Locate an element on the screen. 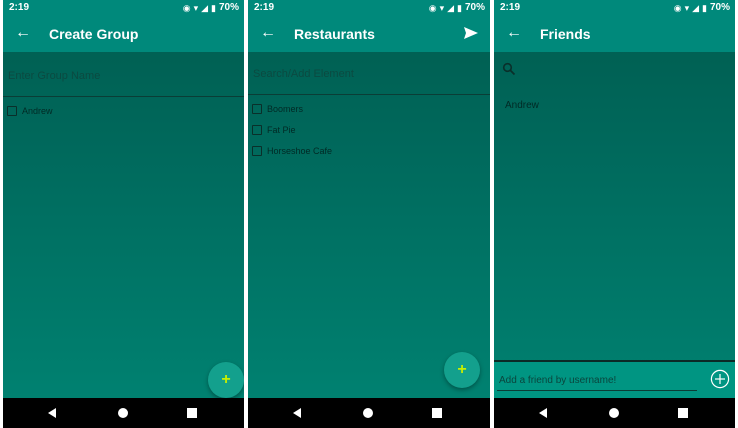 The height and width of the screenshot is (428, 738). member-checkbox-row: Andrew is located at coordinates (30, 111).